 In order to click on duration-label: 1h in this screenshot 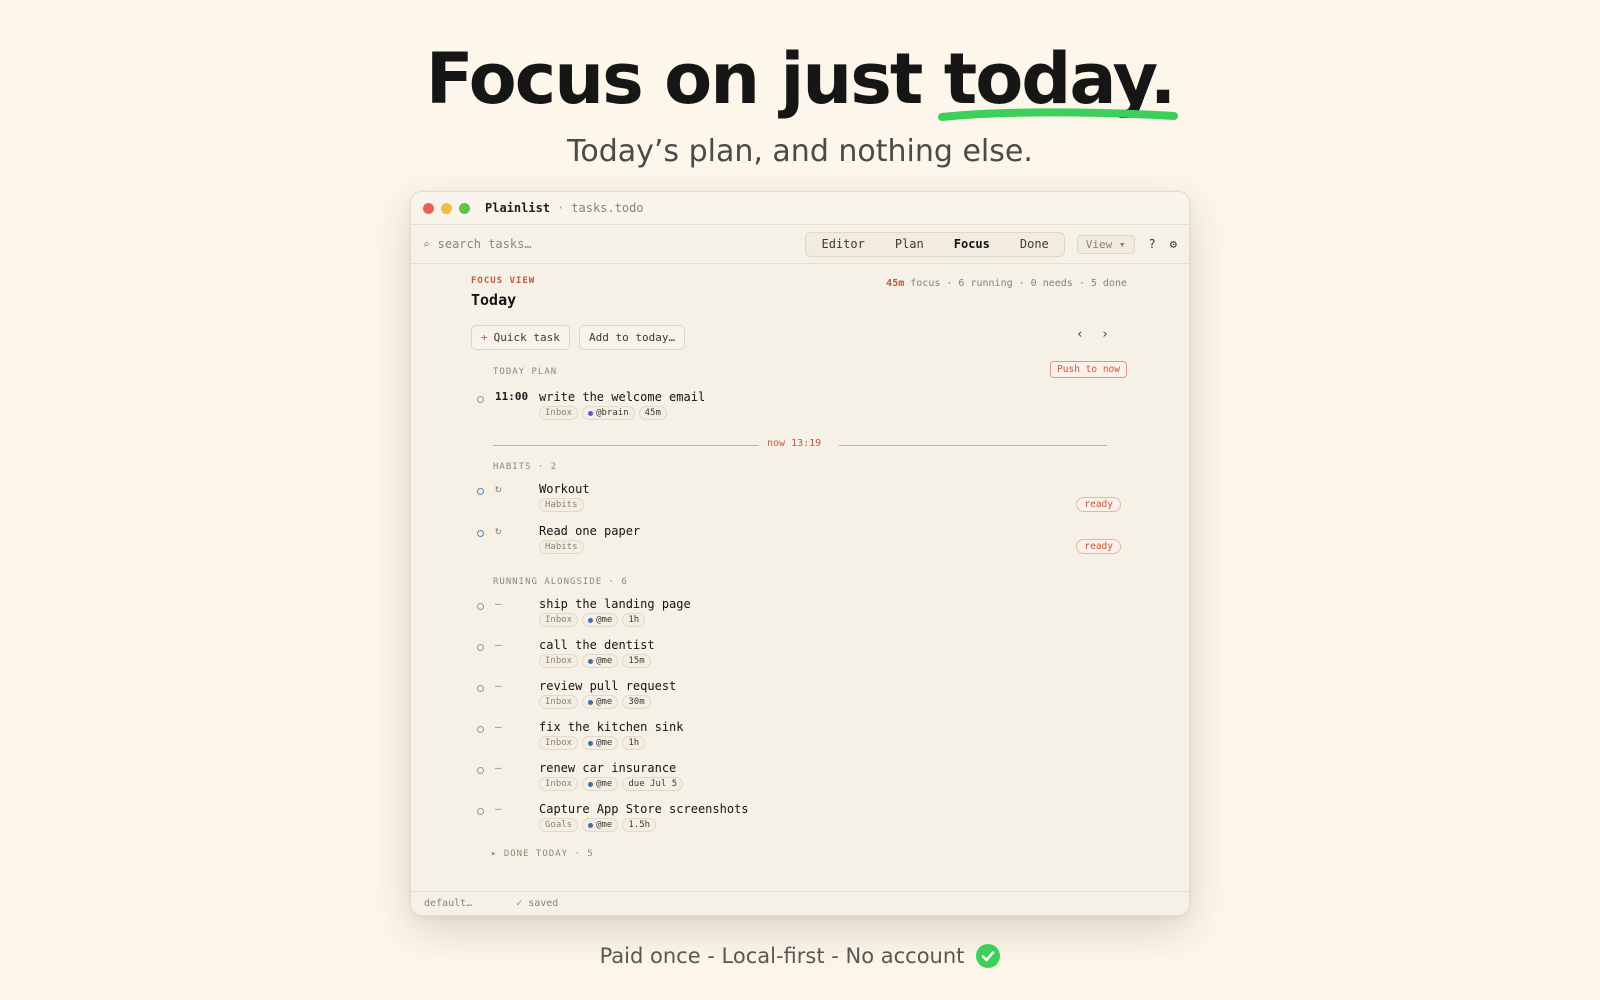, I will do `click(634, 743)`.